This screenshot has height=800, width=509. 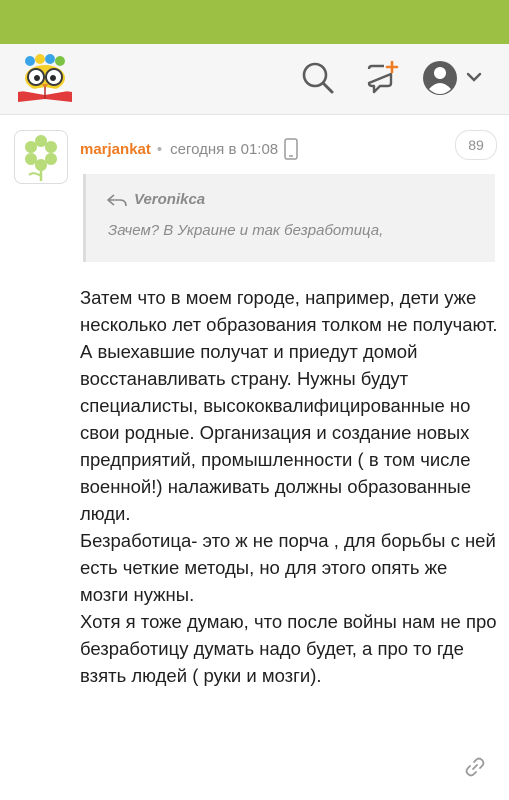 I want to click on author-name: marjankat, so click(x=115, y=149).